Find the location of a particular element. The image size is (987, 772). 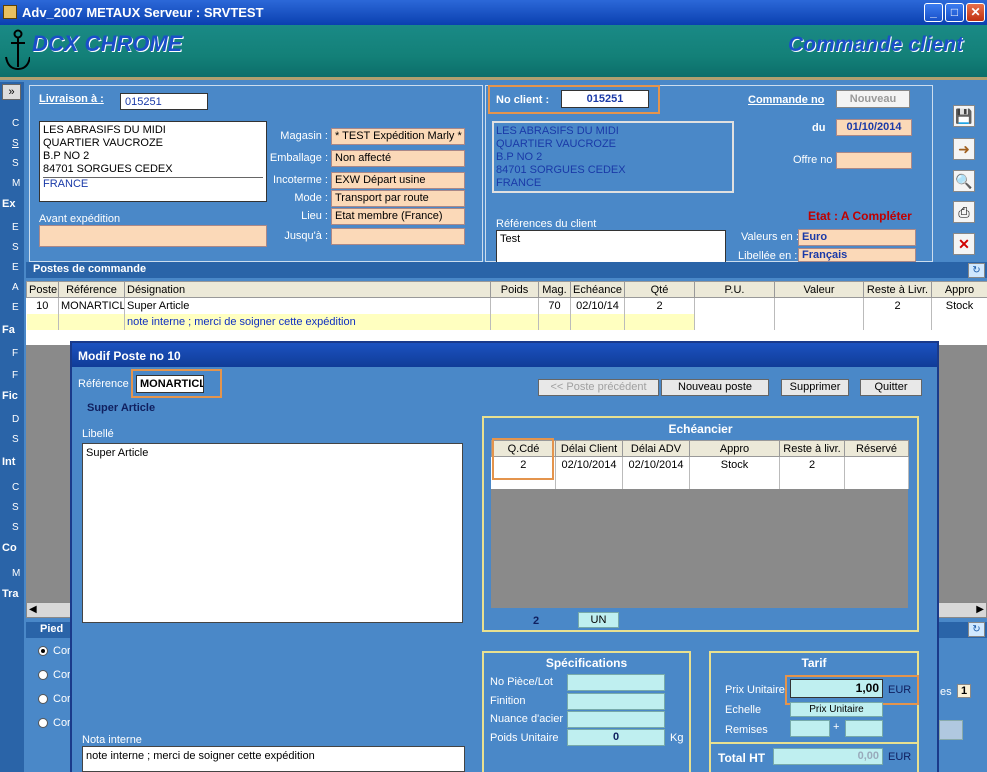

cell-poste: 10 is located at coordinates (42, 305).